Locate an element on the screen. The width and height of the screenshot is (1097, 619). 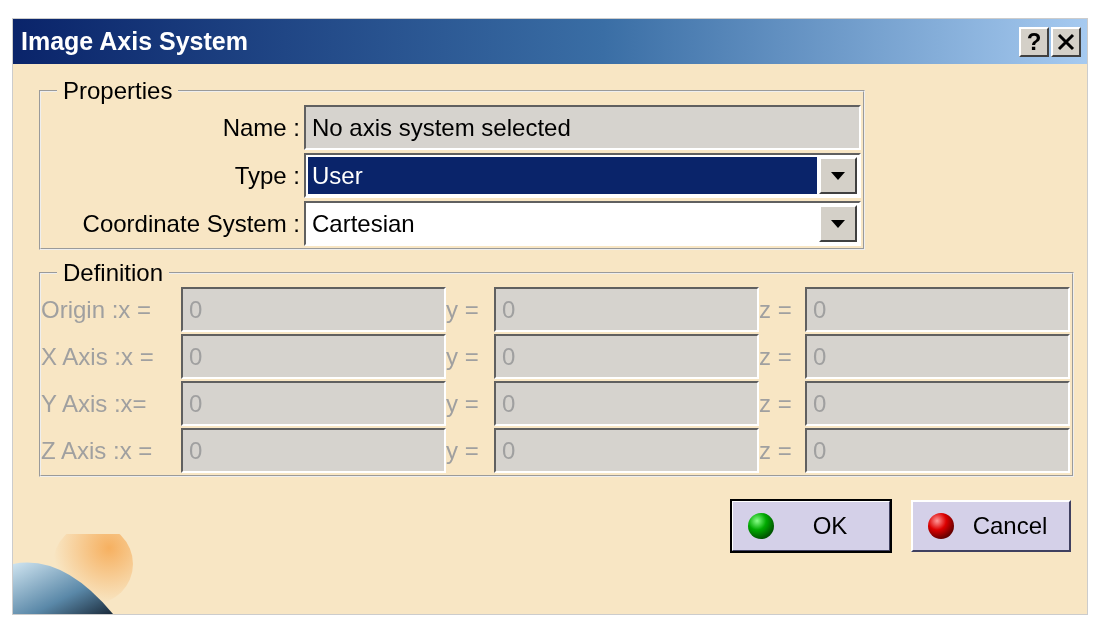
close-icon is located at coordinates (1066, 41).